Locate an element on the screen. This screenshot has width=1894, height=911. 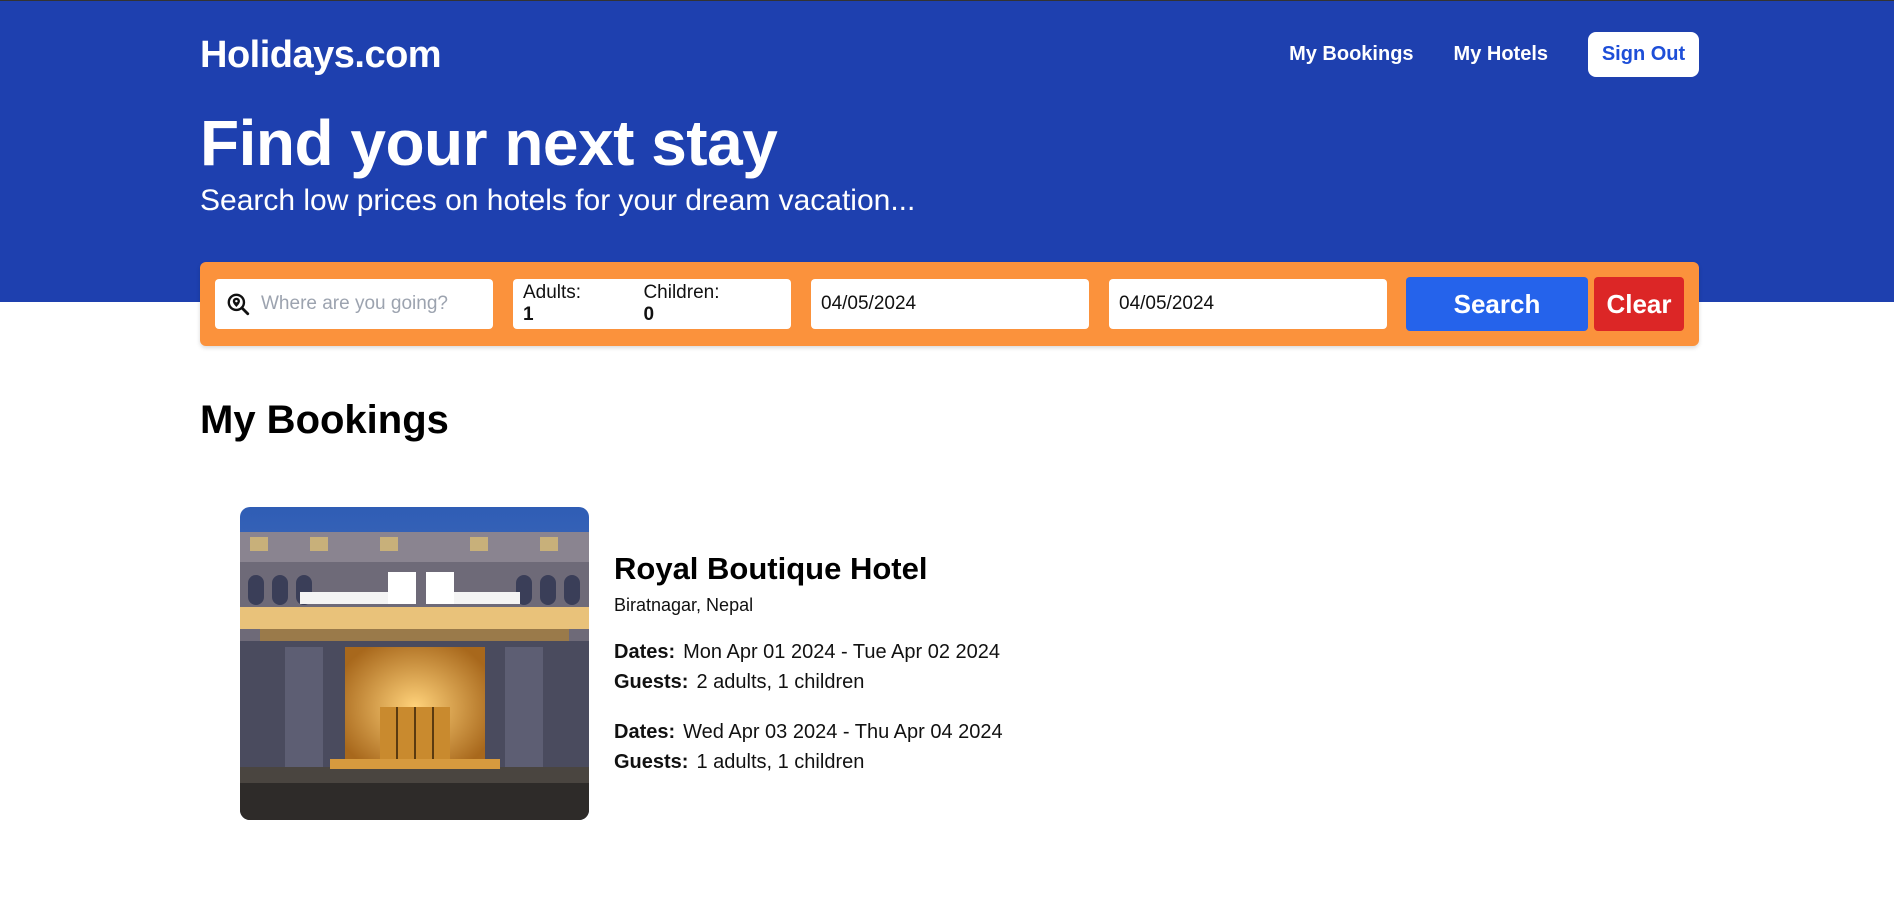
stay-guests-row: Guests: 1 adults, 1 children is located at coordinates (808, 762).